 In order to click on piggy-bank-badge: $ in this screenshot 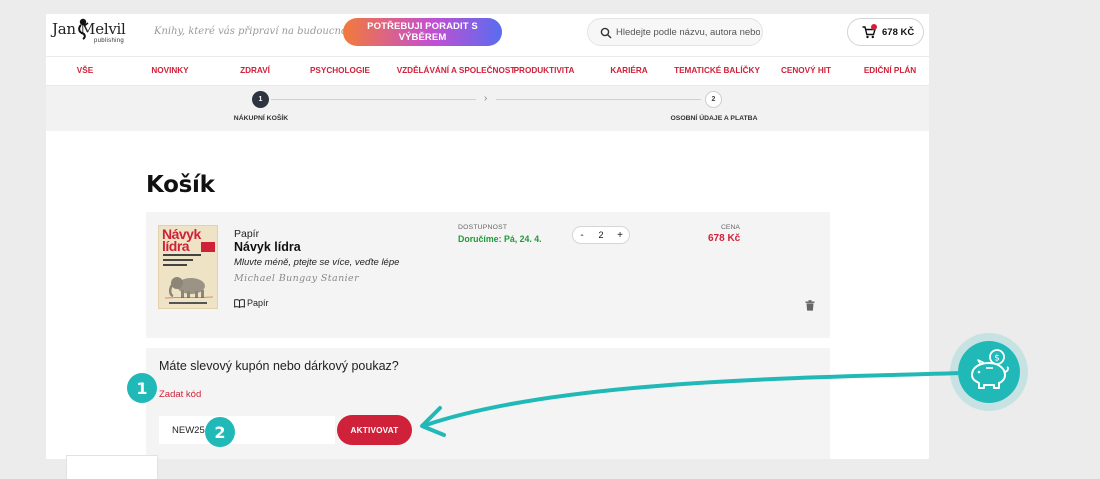, I will do `click(989, 372)`.